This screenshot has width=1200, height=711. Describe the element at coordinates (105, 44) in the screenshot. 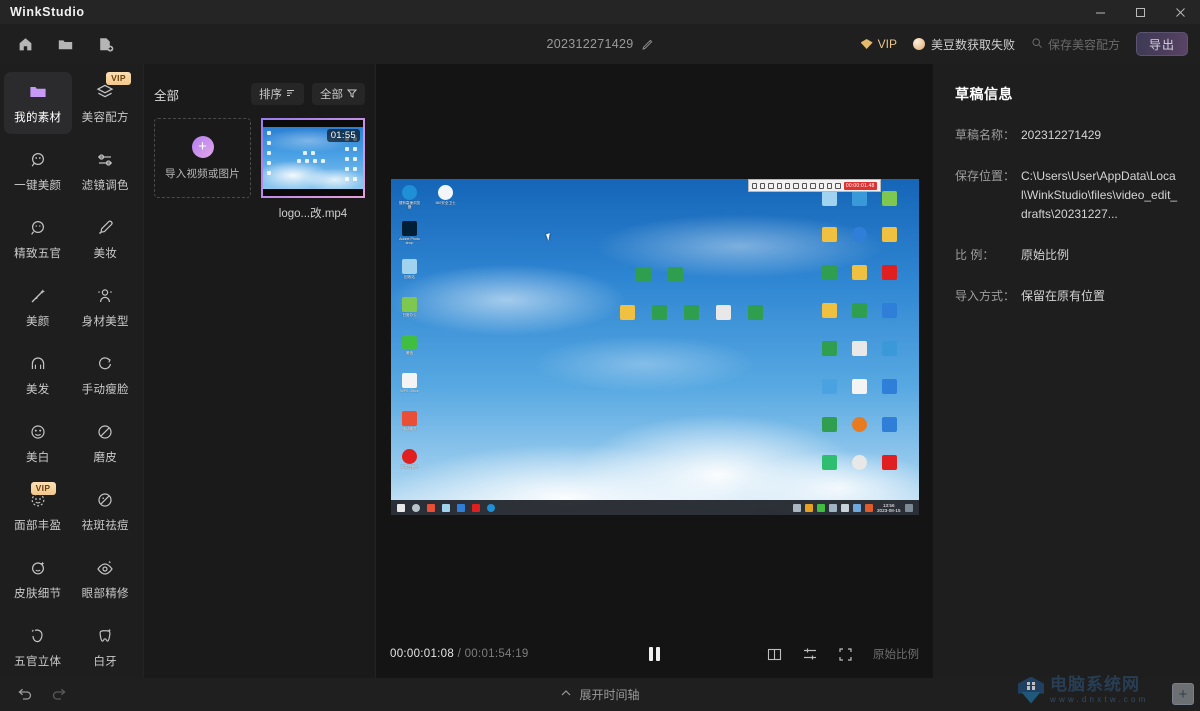

I see `new-file-icon` at that location.